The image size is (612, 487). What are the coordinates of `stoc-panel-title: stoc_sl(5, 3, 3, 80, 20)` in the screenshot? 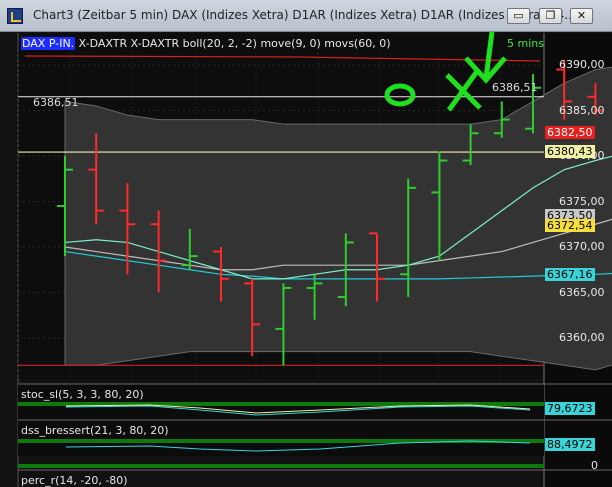 It's located at (82, 394).